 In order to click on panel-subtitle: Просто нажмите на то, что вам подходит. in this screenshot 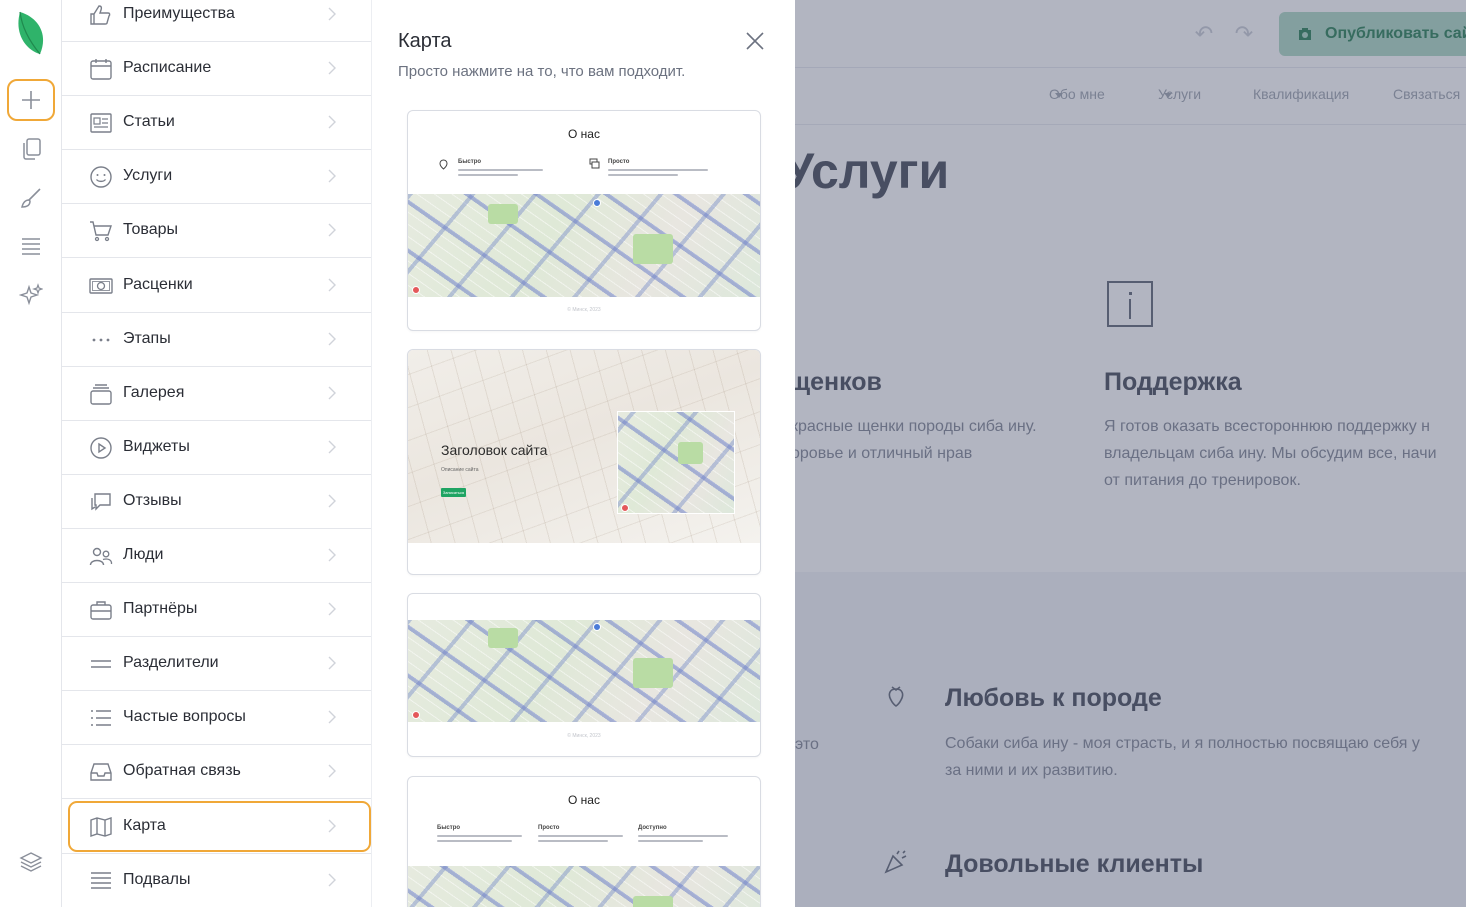, I will do `click(542, 71)`.